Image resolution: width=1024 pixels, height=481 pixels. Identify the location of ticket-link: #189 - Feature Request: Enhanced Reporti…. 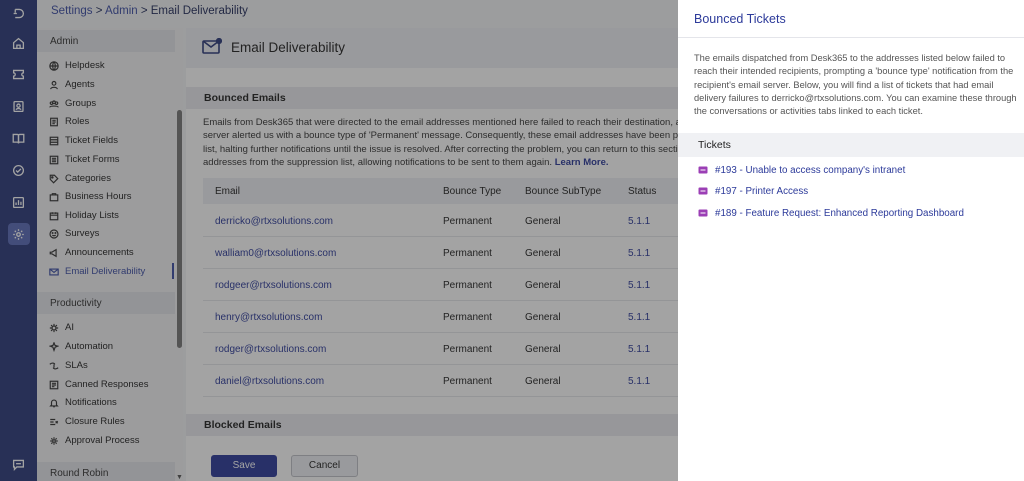
(831, 213).